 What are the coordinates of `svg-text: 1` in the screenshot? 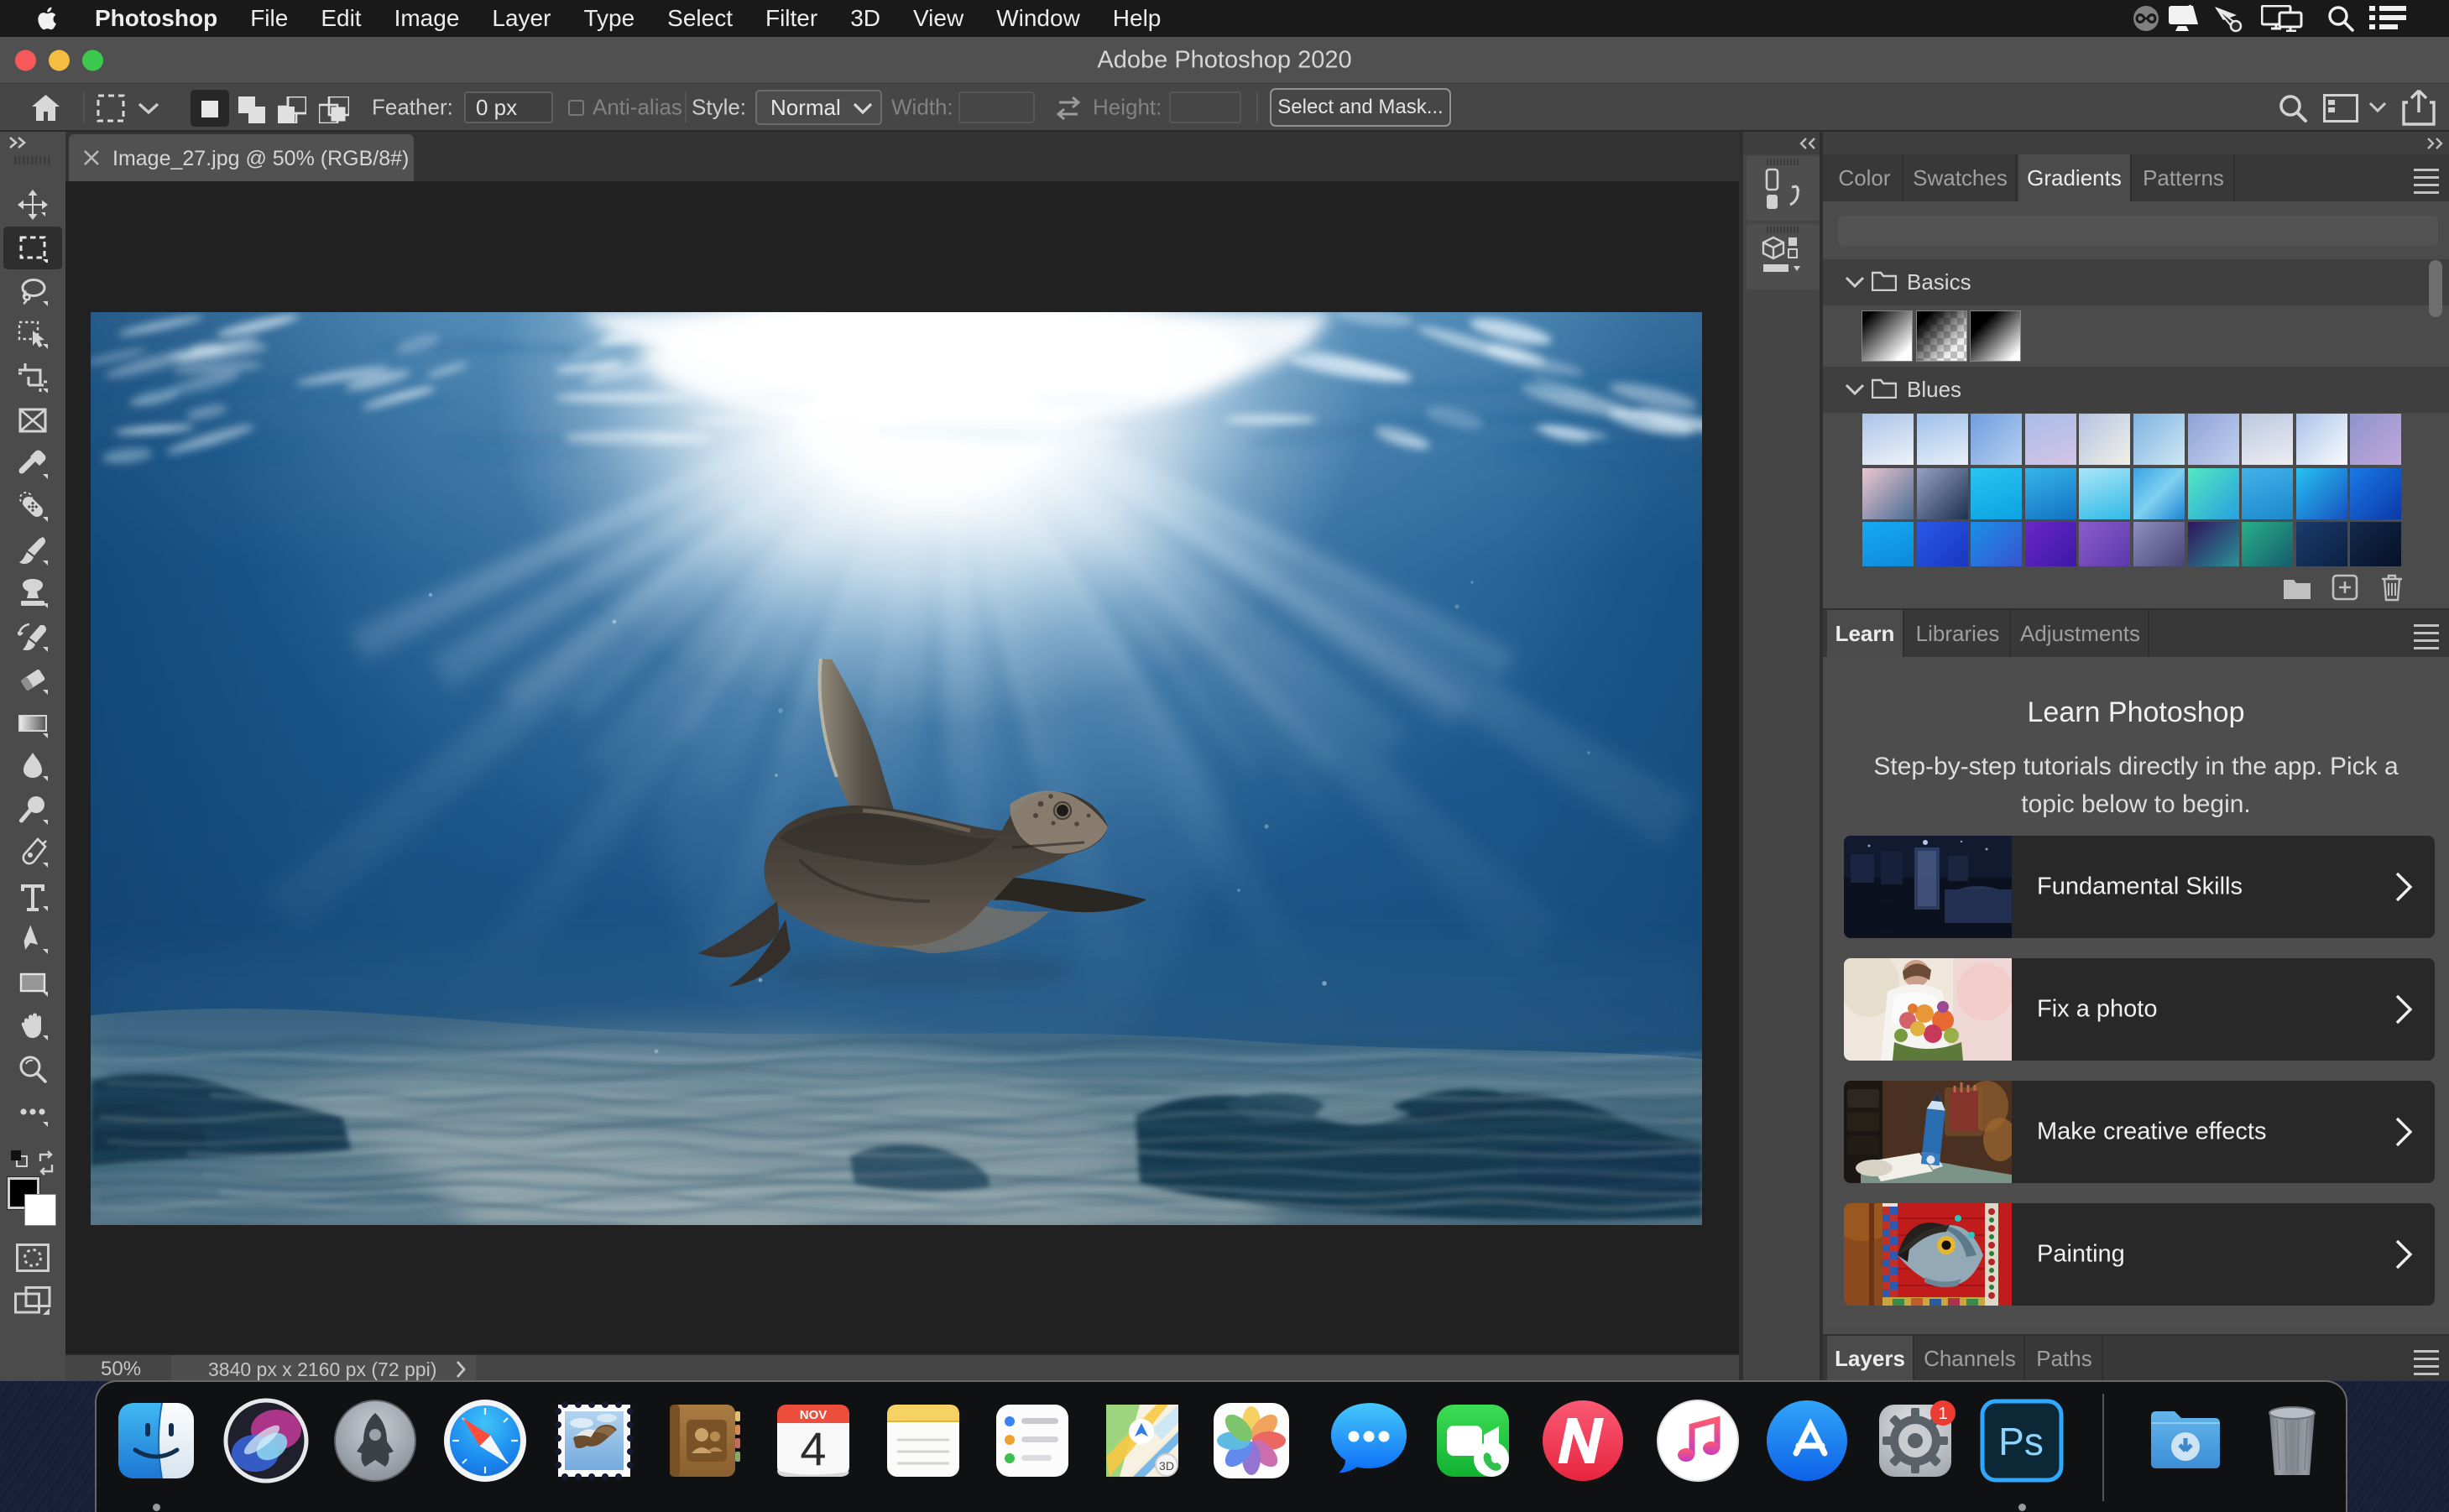 It's located at (1942, 1414).